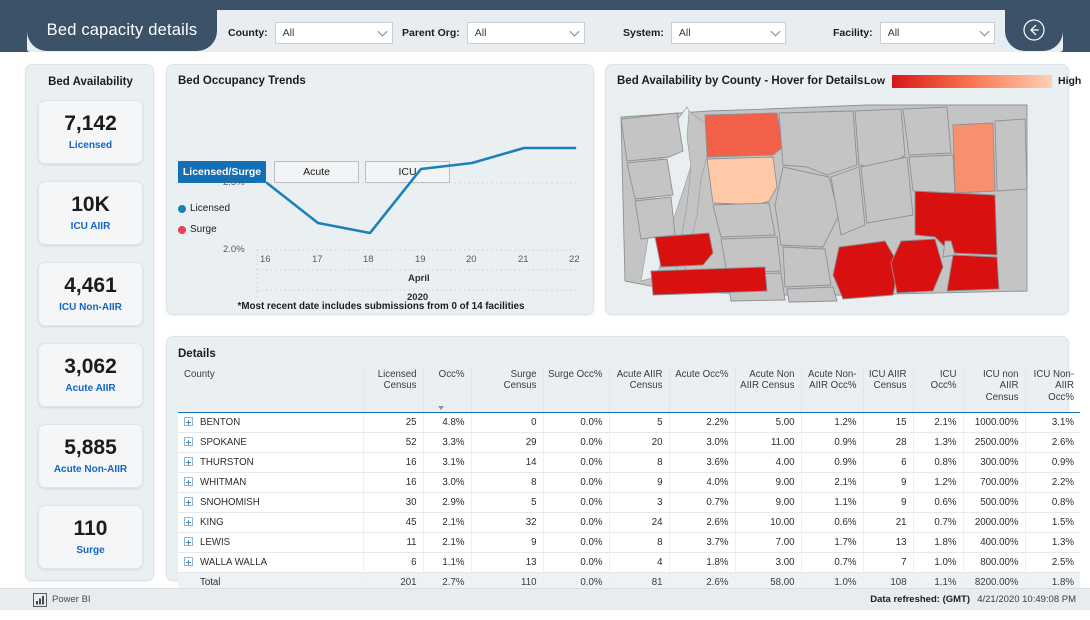 Image resolution: width=1090 pixels, height=620 pixels. What do you see at coordinates (270, 389) in the screenshot?
I see `col-header-county: County` at bounding box center [270, 389].